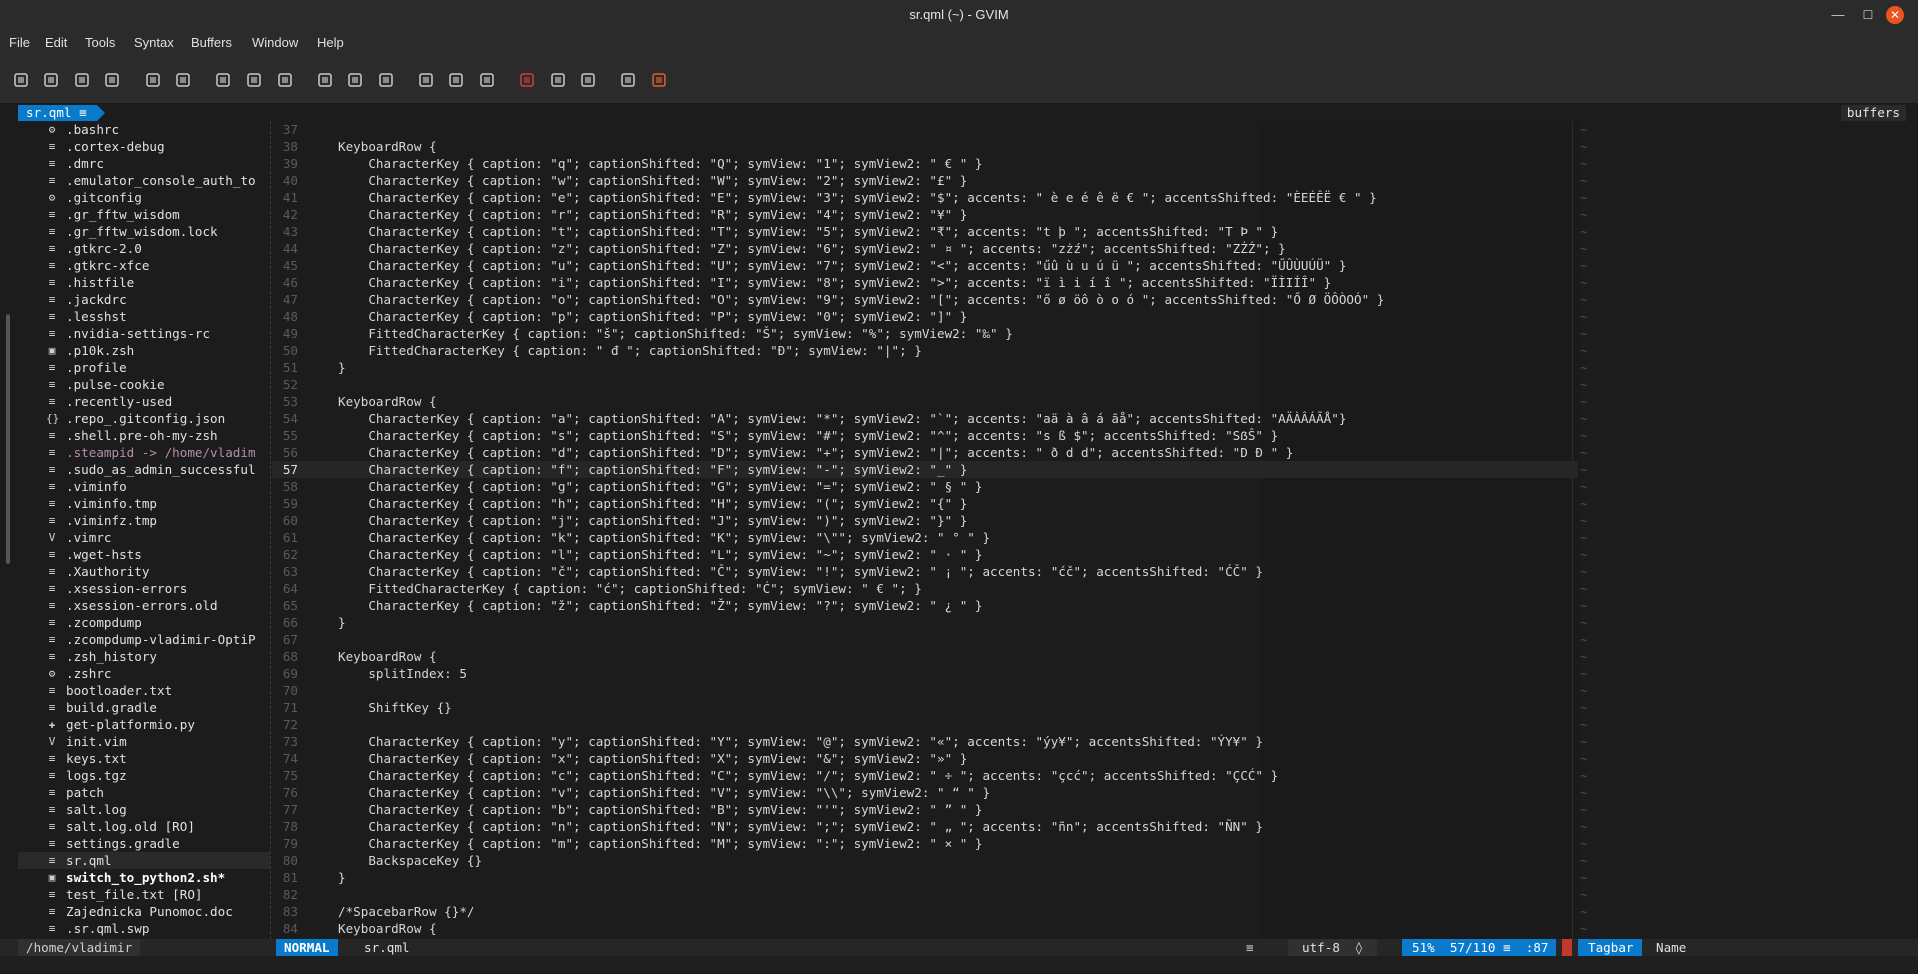 This screenshot has height=974, width=1918. Describe the element at coordinates (211, 42) in the screenshot. I see `menu-buffers: Buffers` at that location.